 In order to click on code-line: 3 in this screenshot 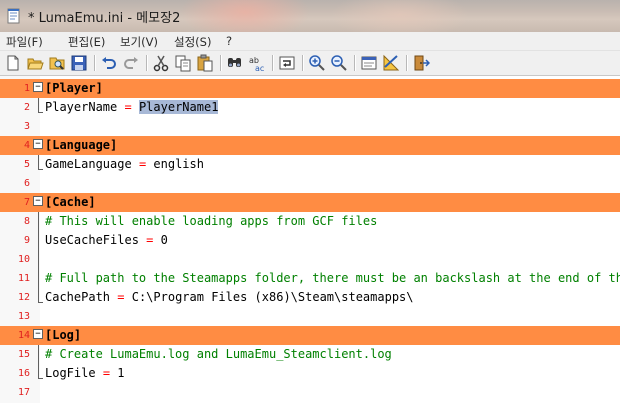, I will do `click(310, 126)`.